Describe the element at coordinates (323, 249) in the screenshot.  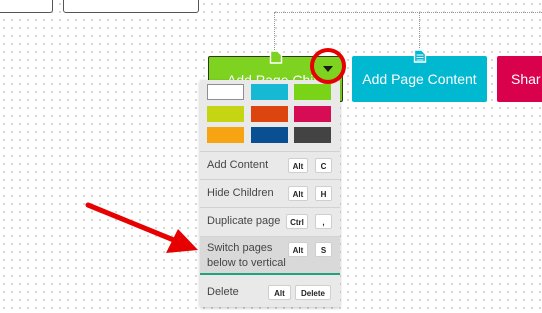
I see `shortcut-key-s: S` at that location.